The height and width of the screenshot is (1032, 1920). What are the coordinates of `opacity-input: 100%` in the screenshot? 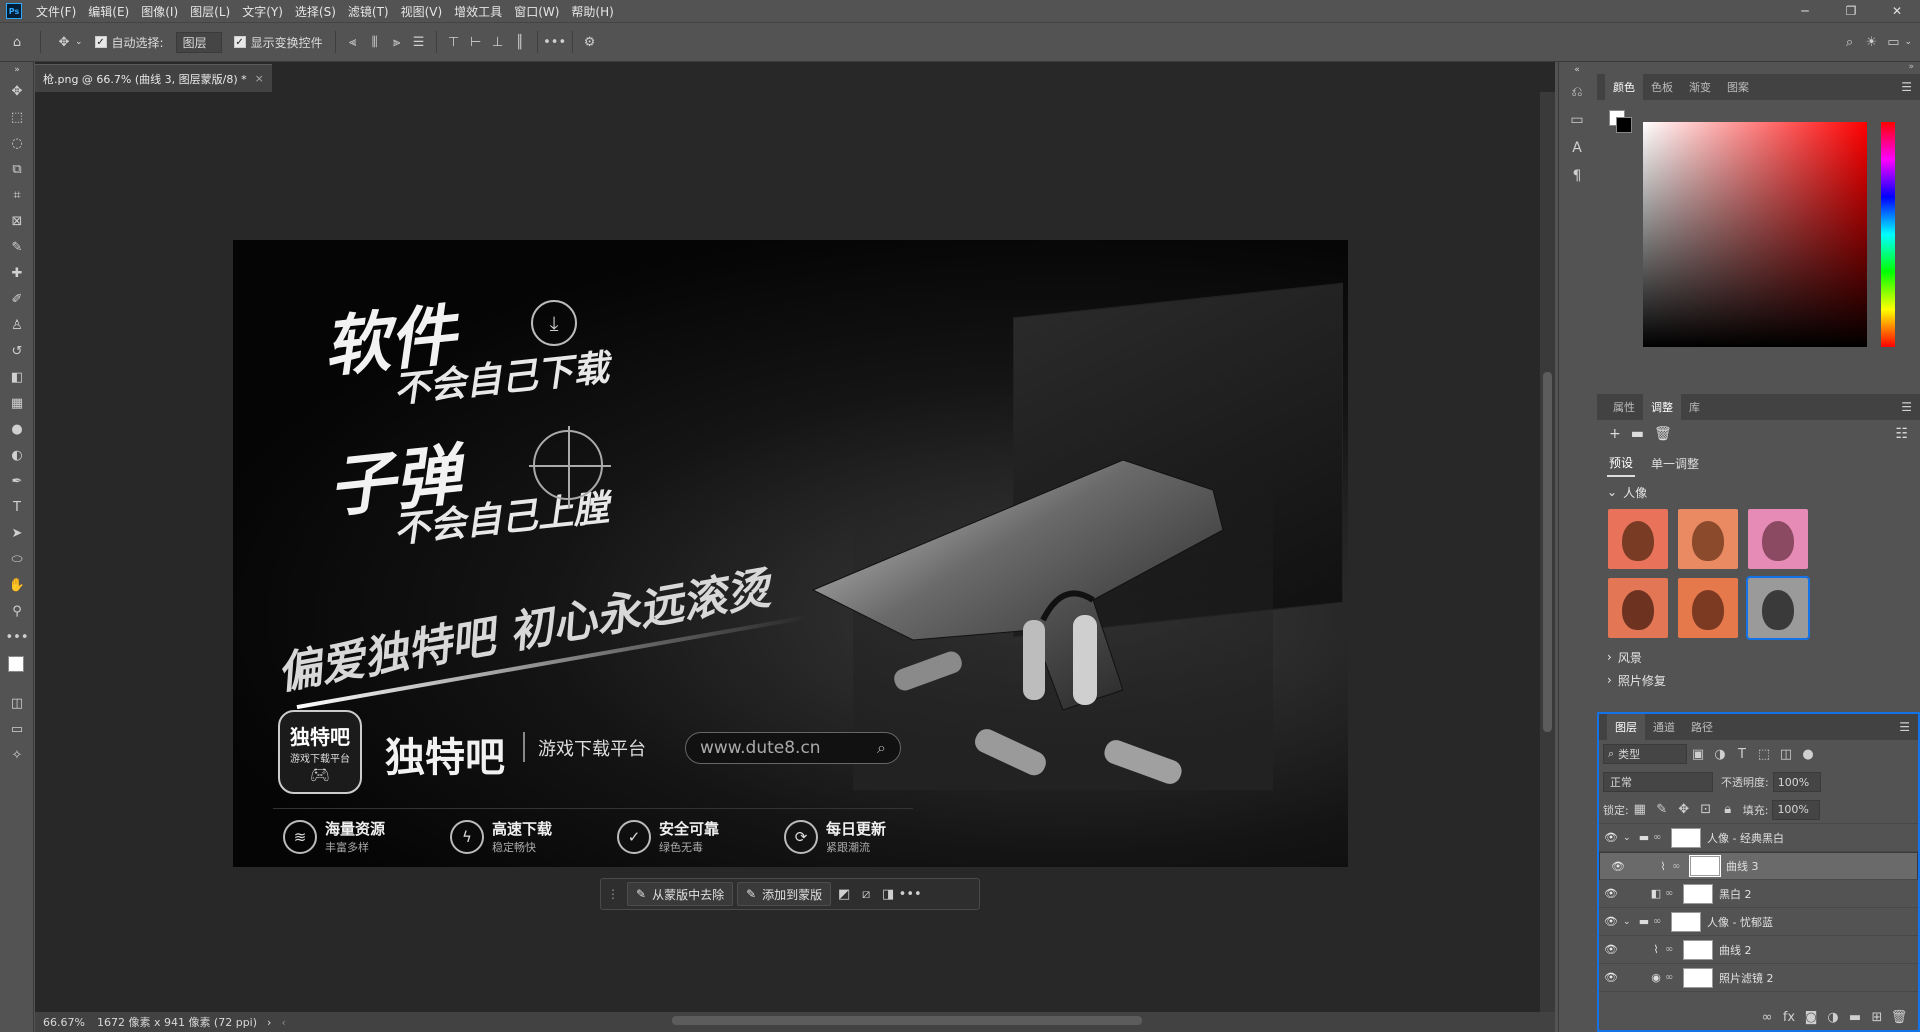 It's located at (1796, 782).